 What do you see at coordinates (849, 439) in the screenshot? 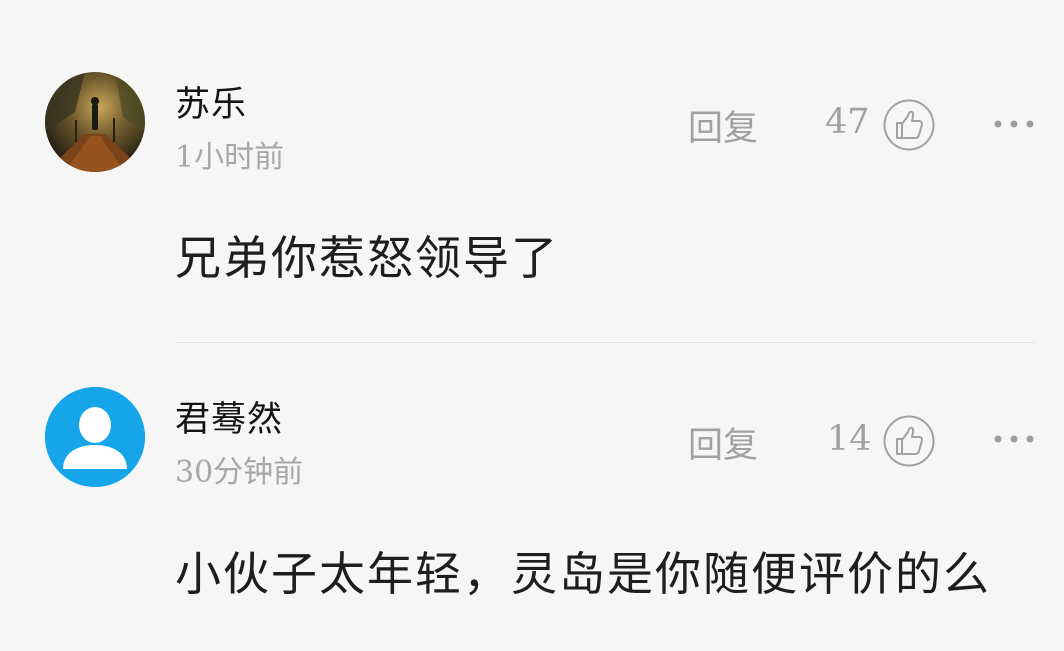
I see `like-count: 14` at bounding box center [849, 439].